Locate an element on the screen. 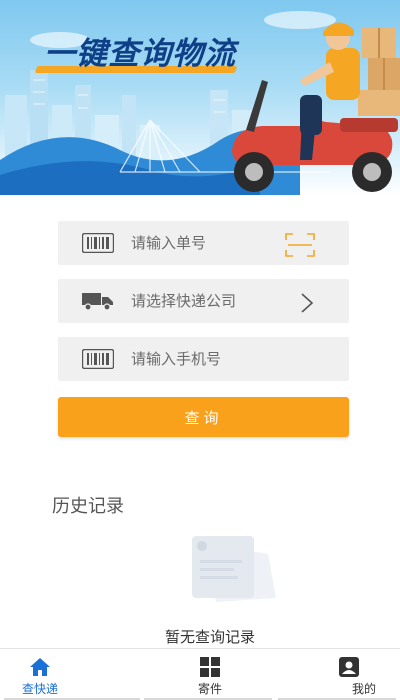  home-icon is located at coordinates (40, 667).